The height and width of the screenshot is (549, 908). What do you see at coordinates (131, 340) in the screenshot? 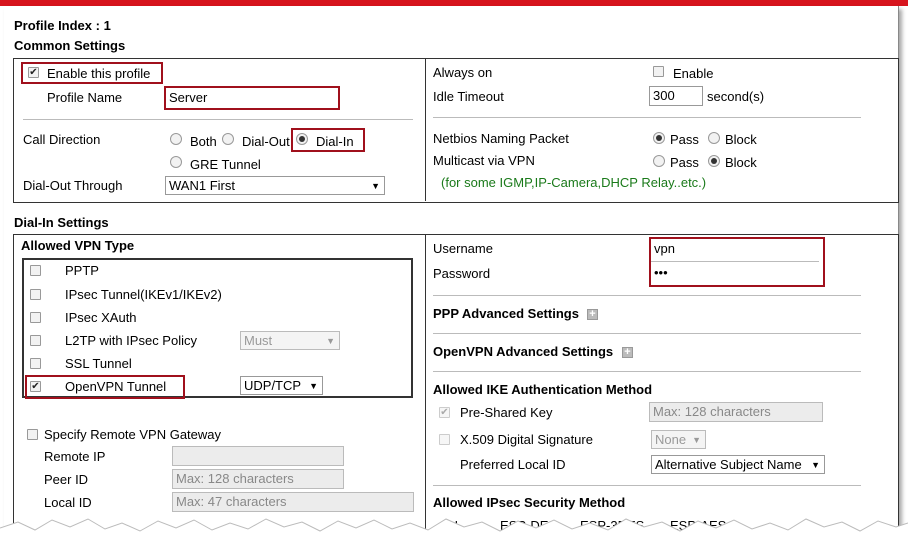
I see `vpn-type-l2tp-label: L2TP with IPsec Policy` at bounding box center [131, 340].